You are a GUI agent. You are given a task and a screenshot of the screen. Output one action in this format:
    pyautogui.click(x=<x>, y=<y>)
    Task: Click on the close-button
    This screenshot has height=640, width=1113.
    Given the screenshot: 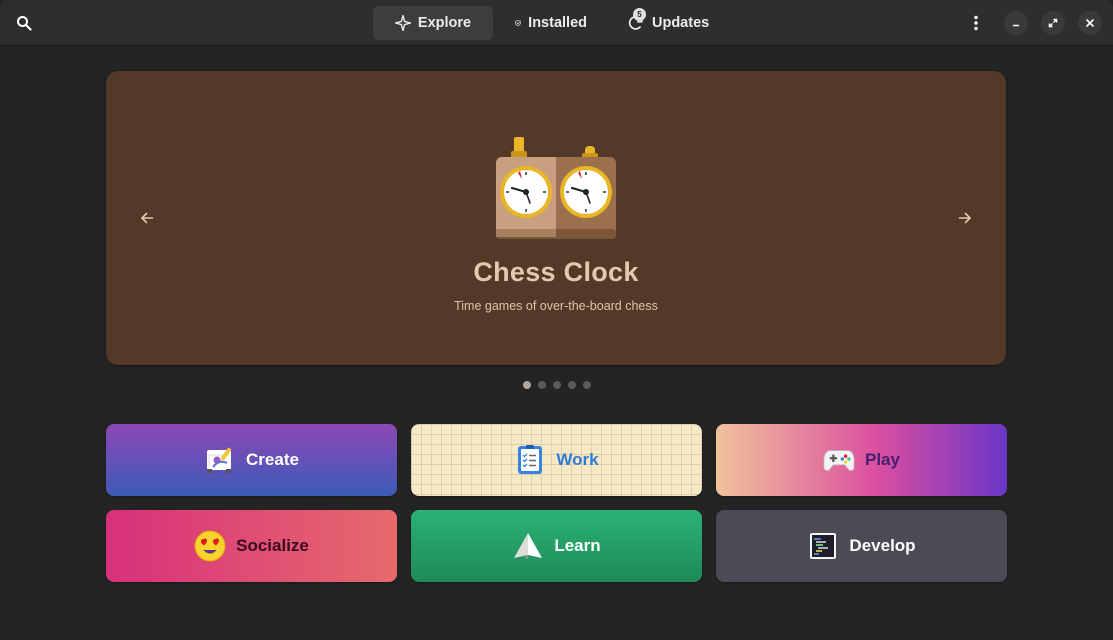 What is the action you would take?
    pyautogui.click(x=1090, y=23)
    